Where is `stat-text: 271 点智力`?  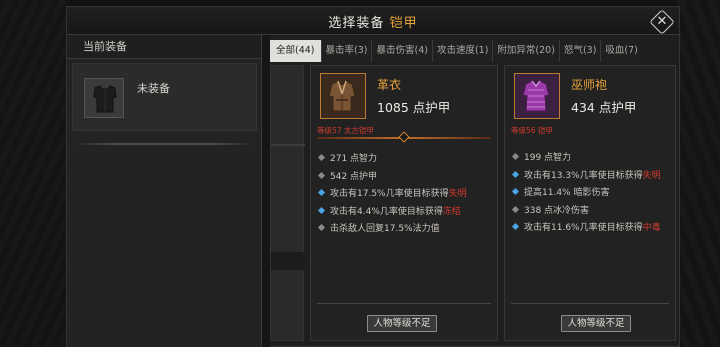 stat-text: 271 点智力 is located at coordinates (354, 159).